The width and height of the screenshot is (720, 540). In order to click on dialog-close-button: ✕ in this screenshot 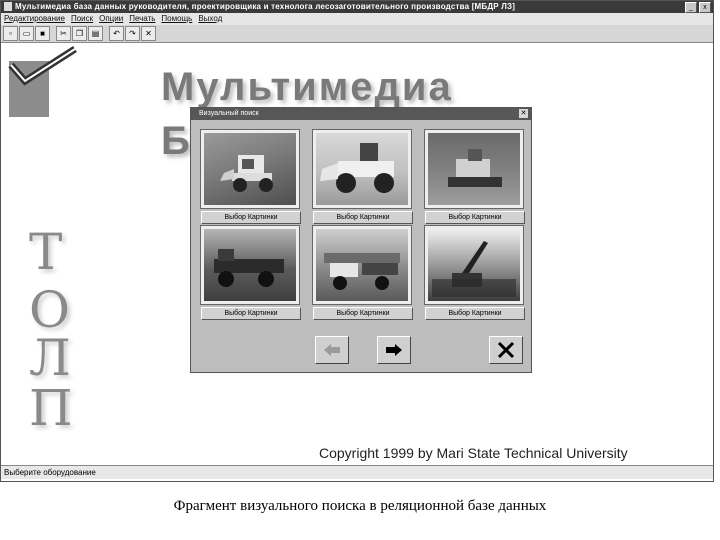, I will do `click(523, 113)`.